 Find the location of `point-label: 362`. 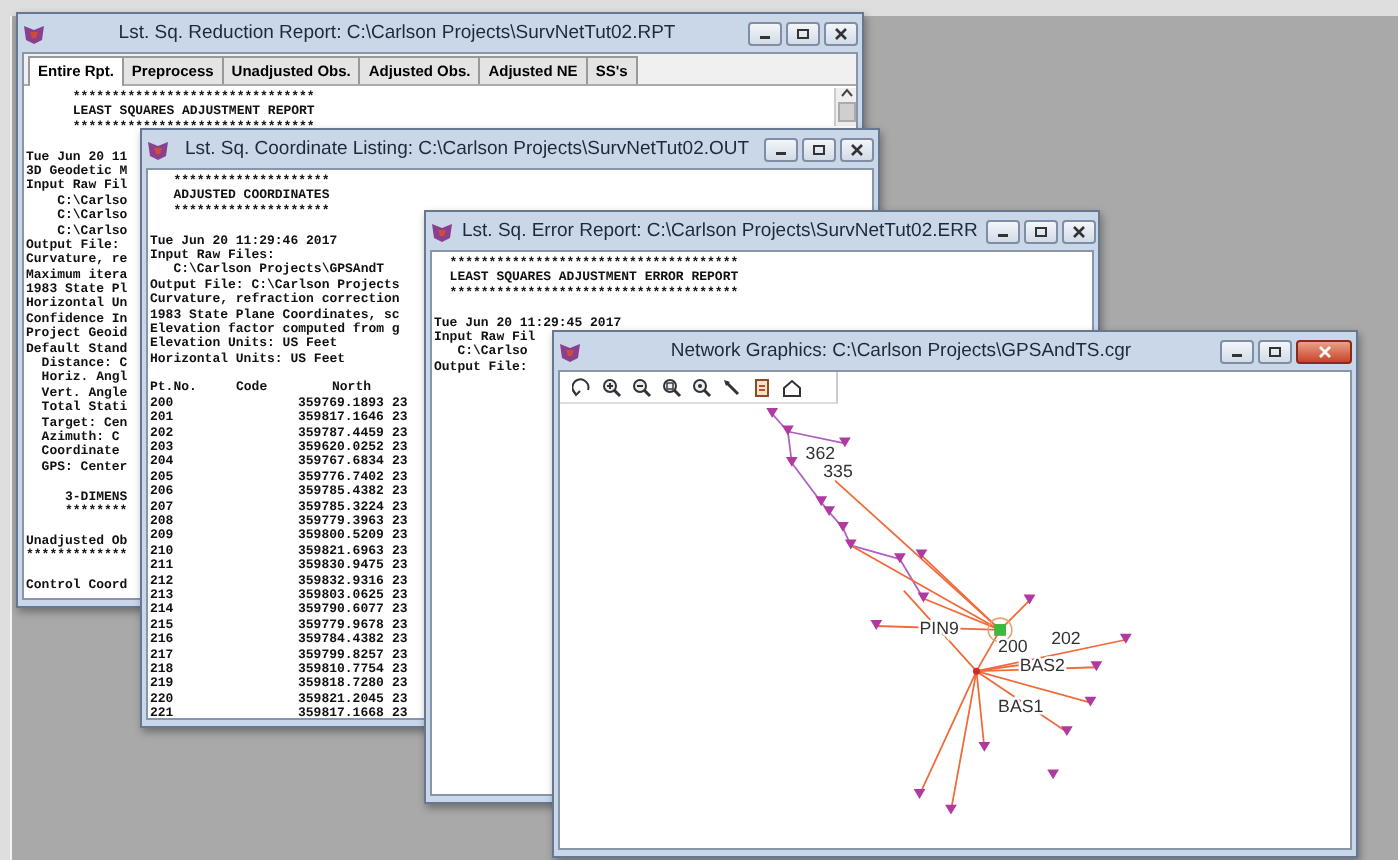

point-label: 362 is located at coordinates (820, 453).